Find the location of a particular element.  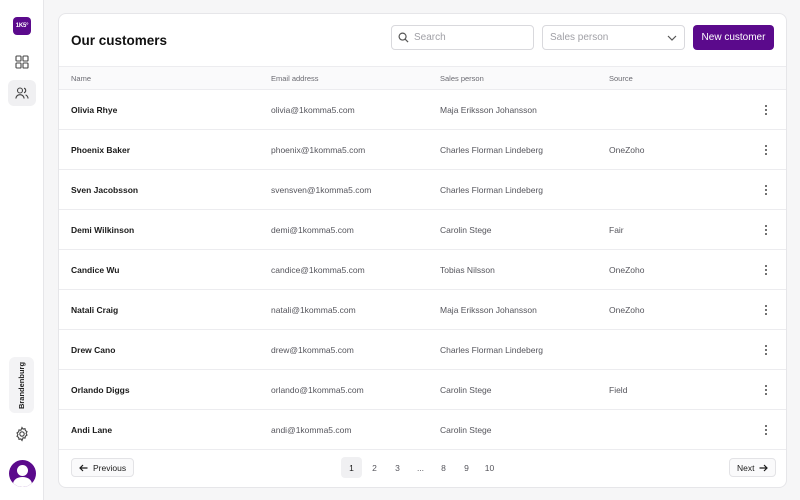

brand-logo: 1K5° is located at coordinates (22, 26).